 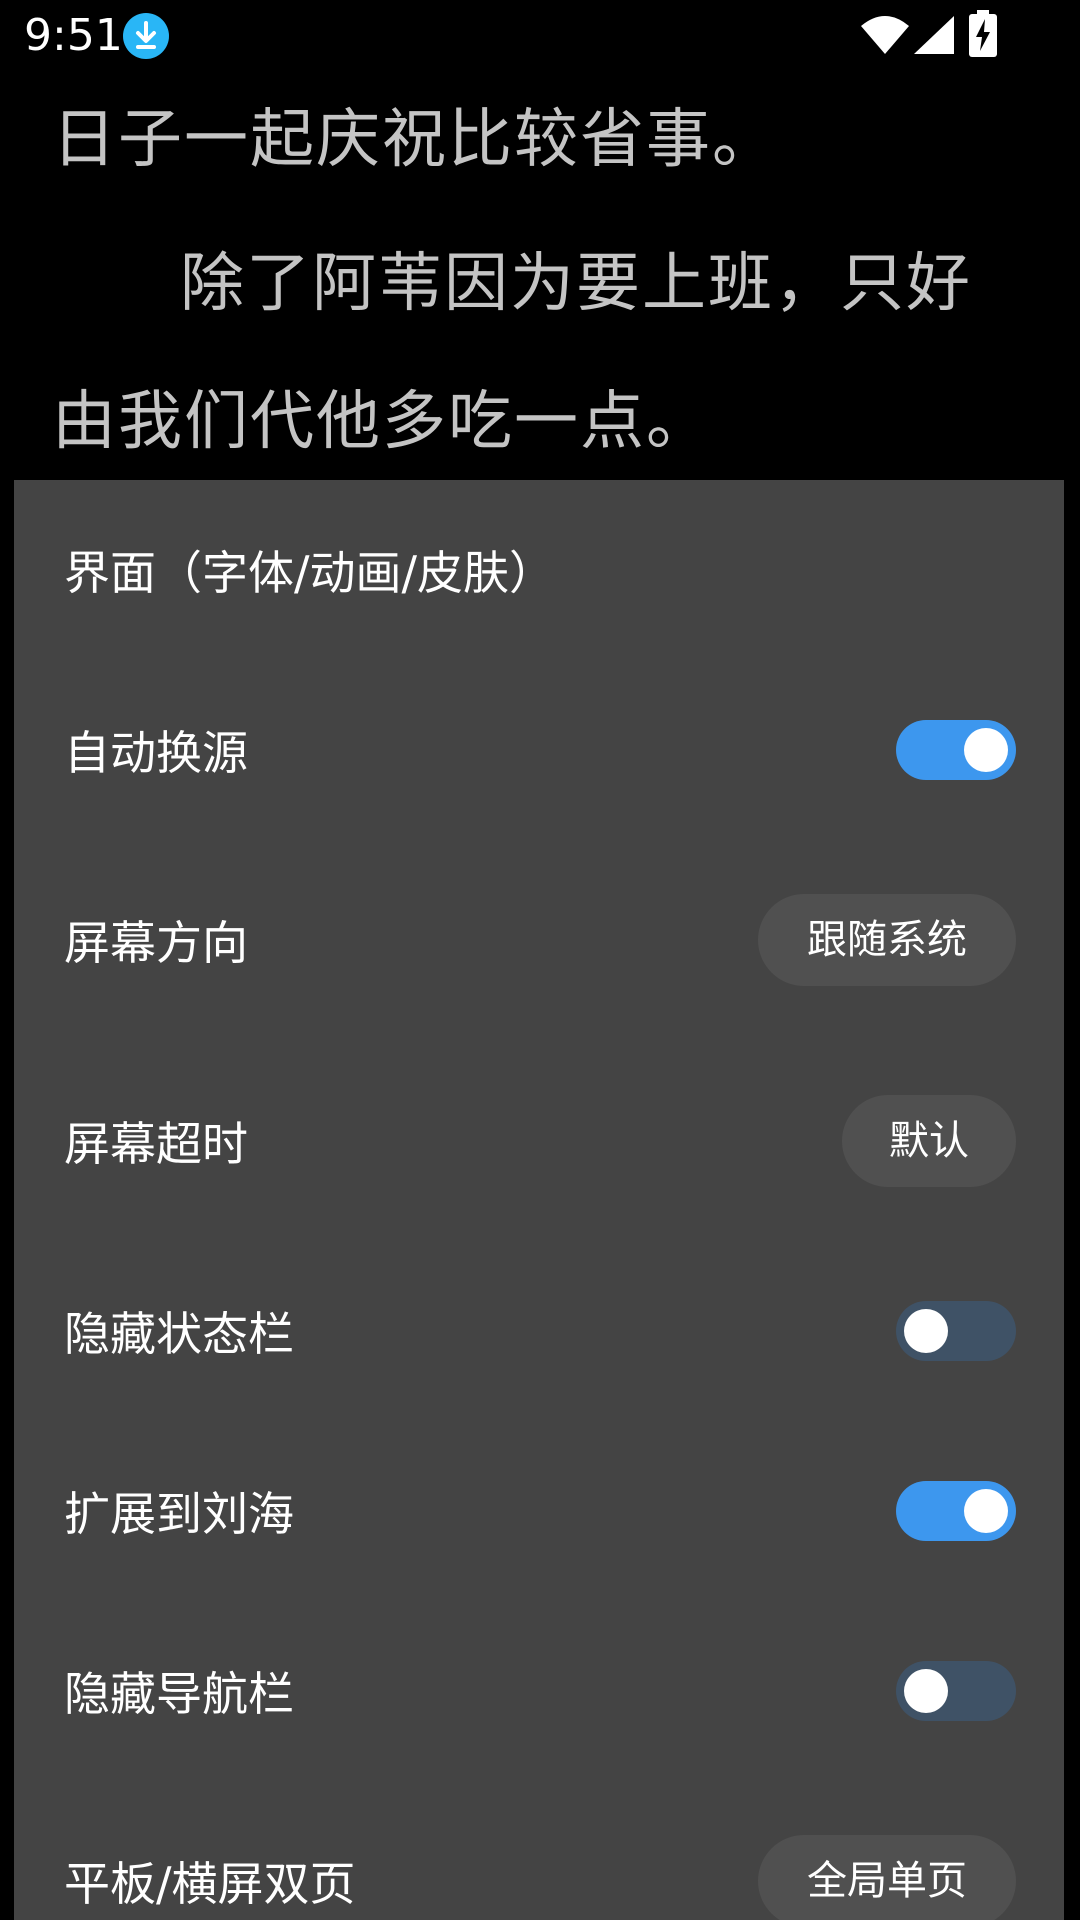 What do you see at coordinates (885, 35) in the screenshot?
I see `wifi-icon` at bounding box center [885, 35].